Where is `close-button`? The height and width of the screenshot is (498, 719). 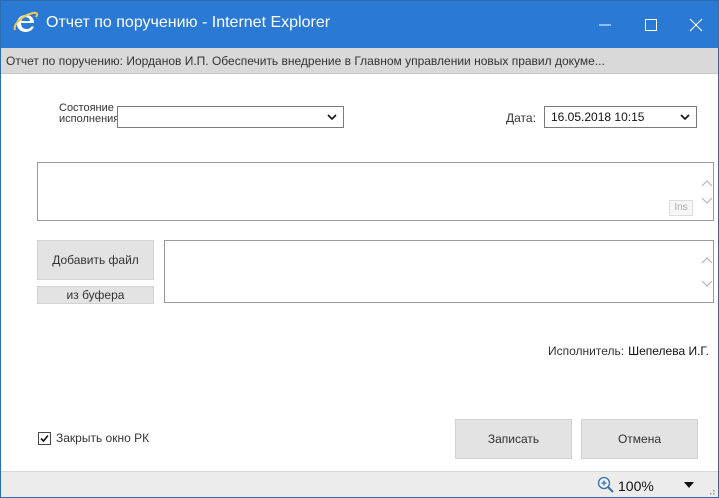
close-button is located at coordinates (695, 24).